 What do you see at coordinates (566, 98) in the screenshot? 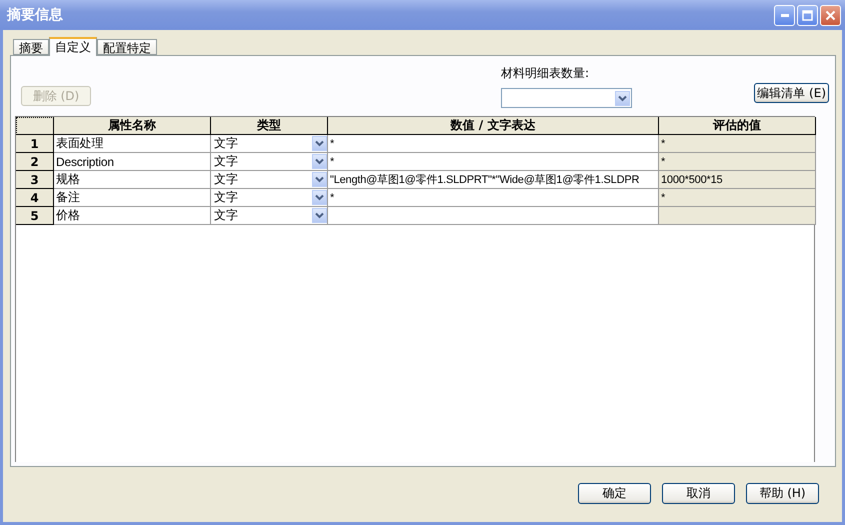
I see `bom-quantity-dropdown` at bounding box center [566, 98].